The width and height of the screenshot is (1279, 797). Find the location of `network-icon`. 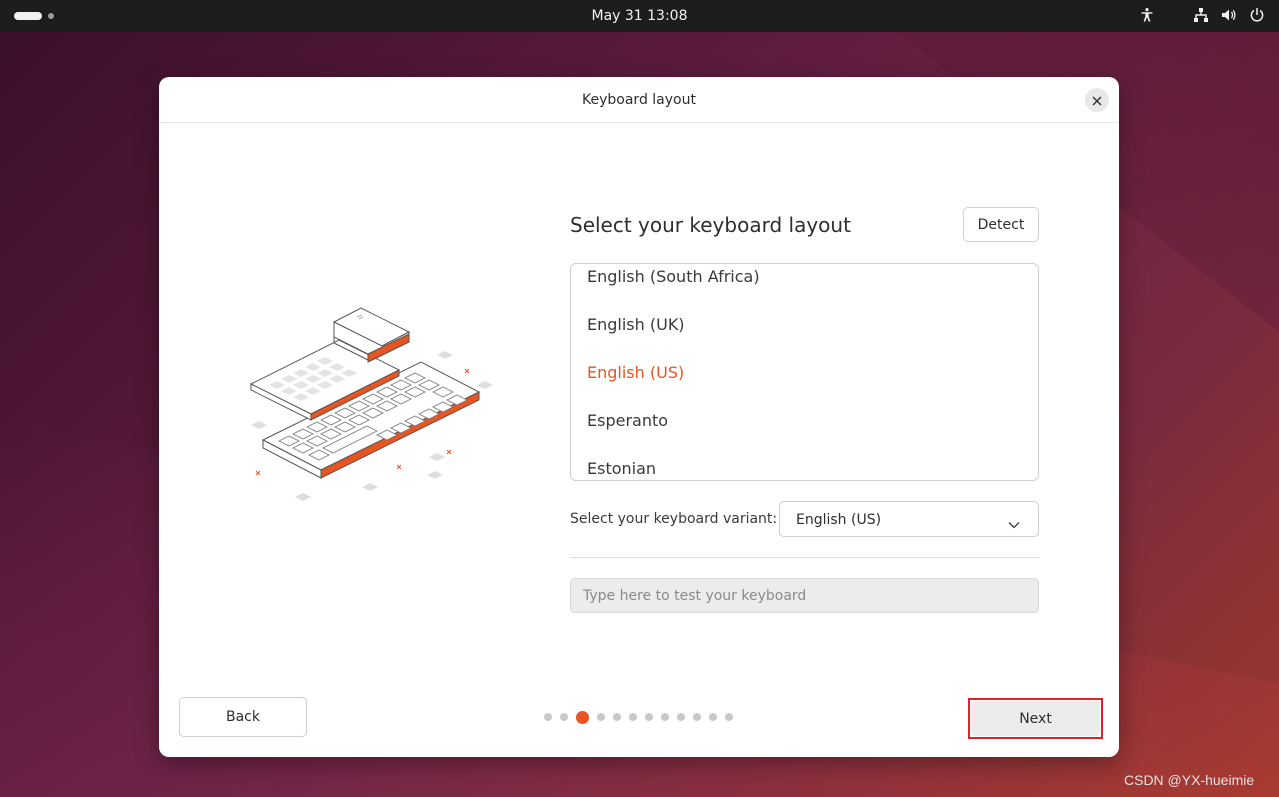

network-icon is located at coordinates (1201, 15).